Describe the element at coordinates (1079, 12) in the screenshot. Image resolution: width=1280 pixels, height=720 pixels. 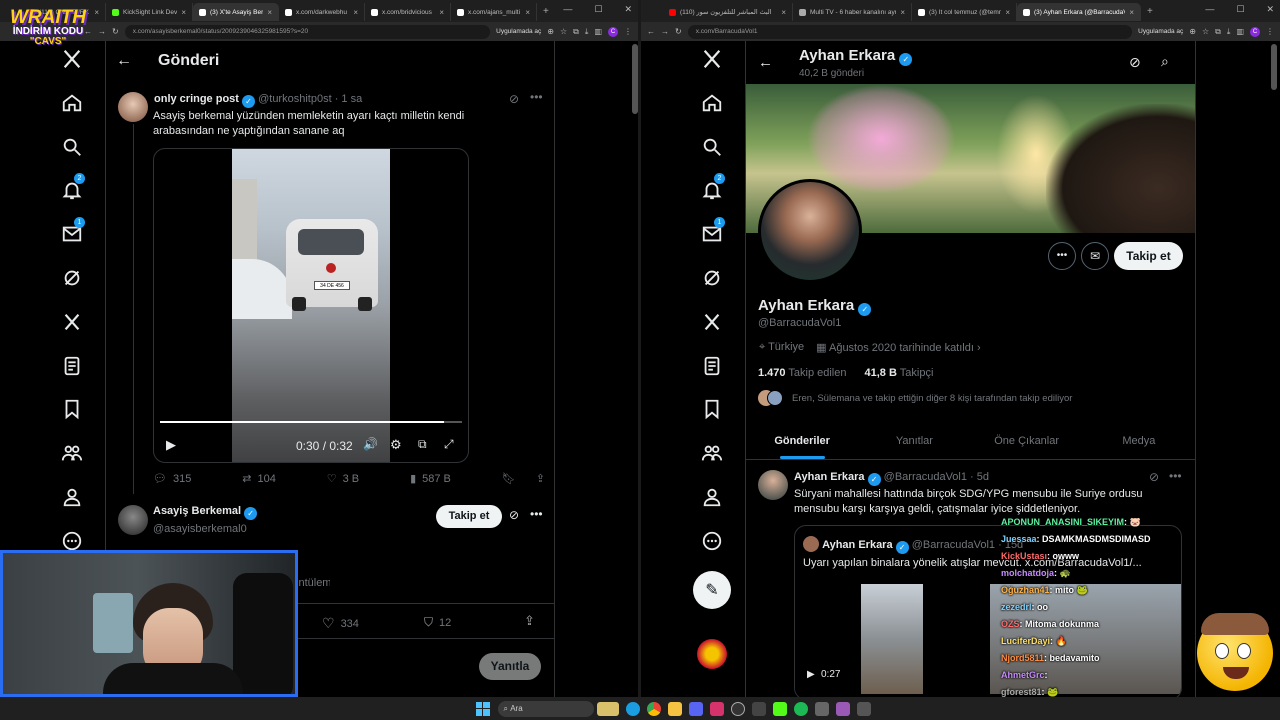
I see `browser-tab: (3) Ayhan Erkara (@BarracudaV ×` at that location.